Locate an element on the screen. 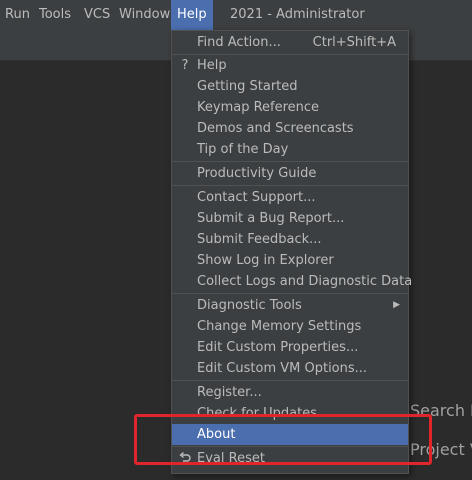 Image resolution: width=472 pixels, height=480 pixels. menu-window: Window is located at coordinates (144, 15).